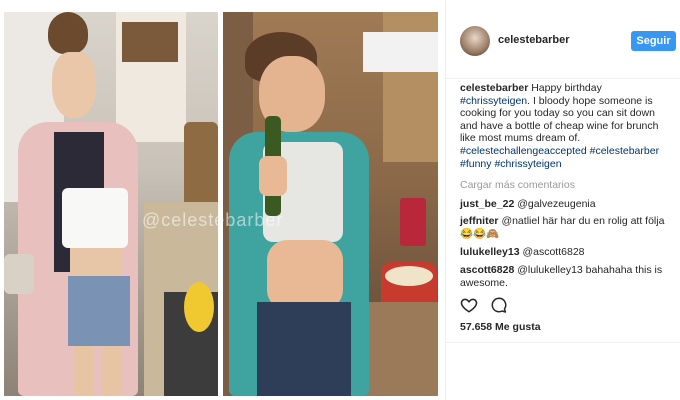 The height and width of the screenshot is (400, 680). I want to click on comment-username: jeffniter, so click(479, 221).